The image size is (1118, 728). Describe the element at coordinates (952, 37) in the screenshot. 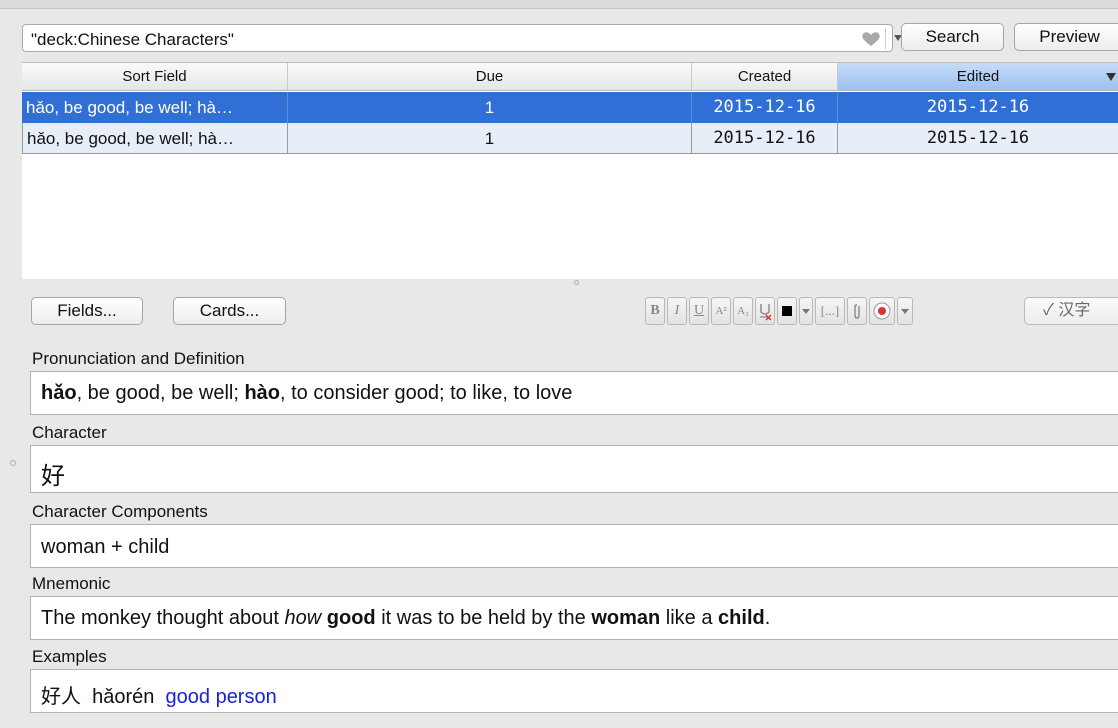

I see `search-button: Search` at that location.